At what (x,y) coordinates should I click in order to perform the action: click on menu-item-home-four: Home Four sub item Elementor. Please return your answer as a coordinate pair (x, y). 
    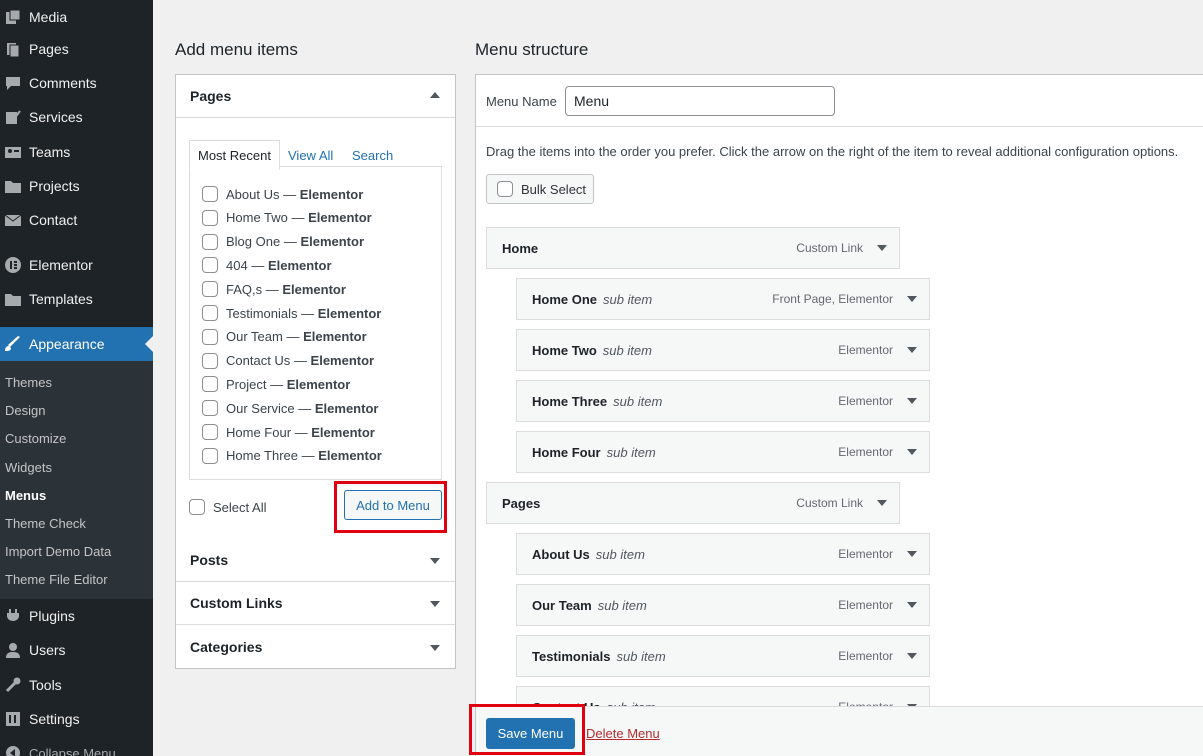
    Looking at the image, I should click on (723, 452).